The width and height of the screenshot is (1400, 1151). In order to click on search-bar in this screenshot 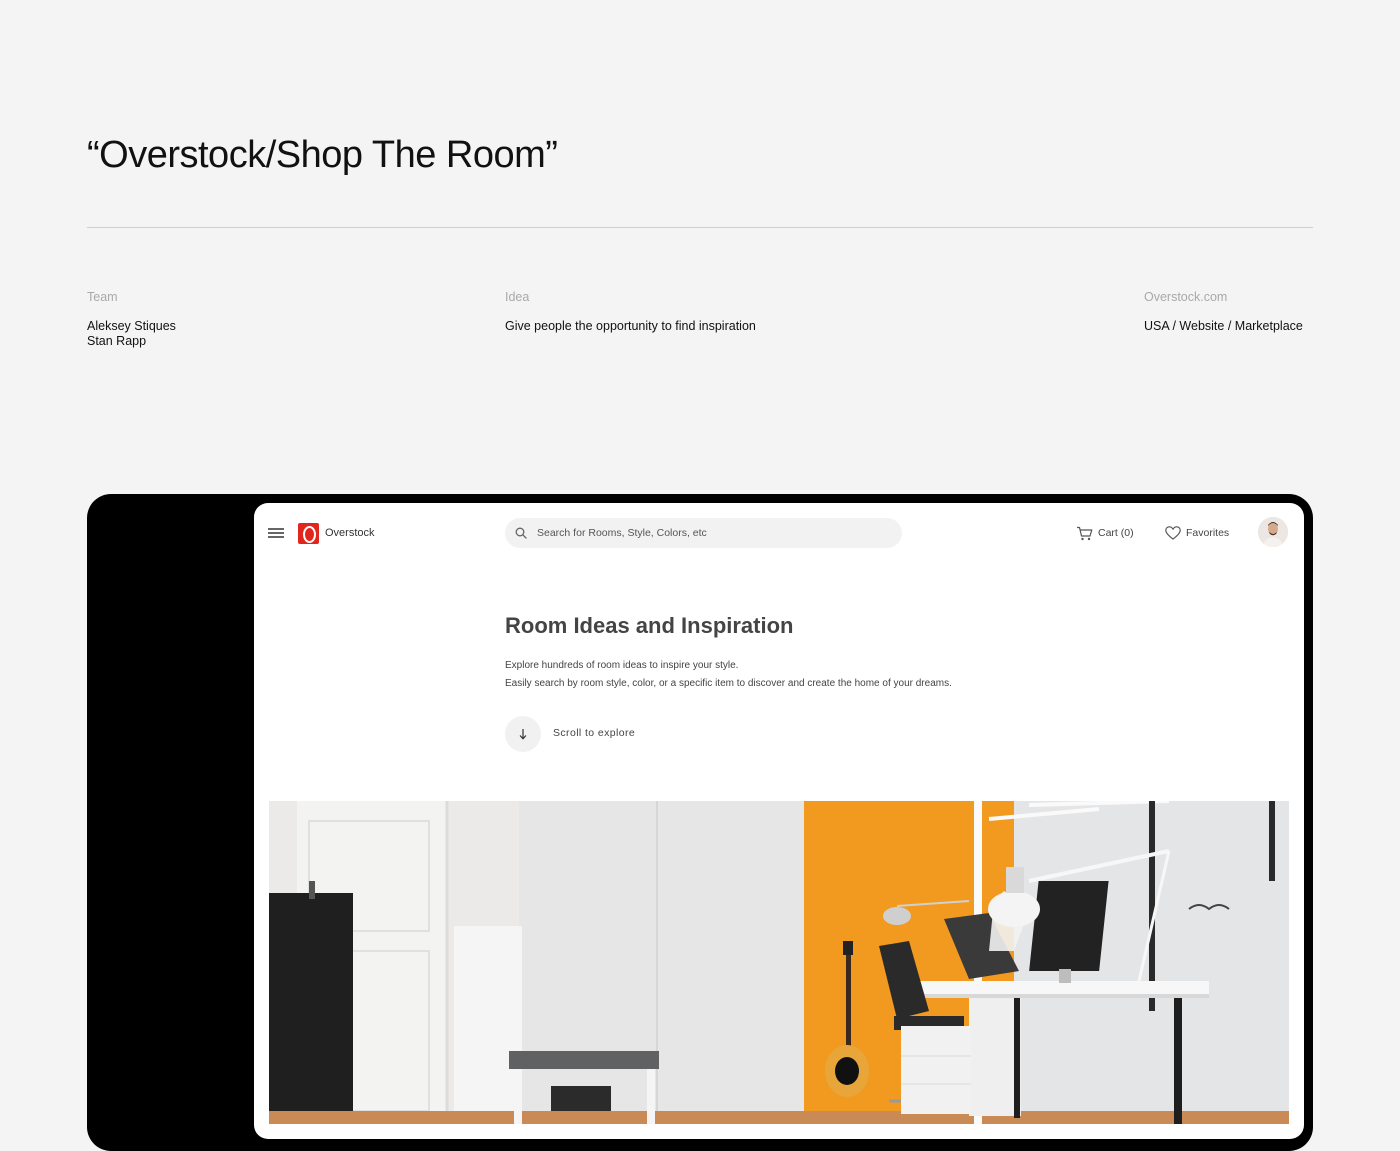, I will do `click(703, 533)`.